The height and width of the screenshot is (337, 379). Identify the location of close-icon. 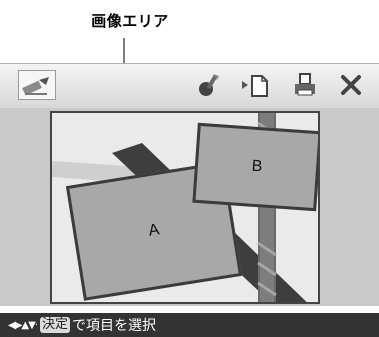
(351, 85).